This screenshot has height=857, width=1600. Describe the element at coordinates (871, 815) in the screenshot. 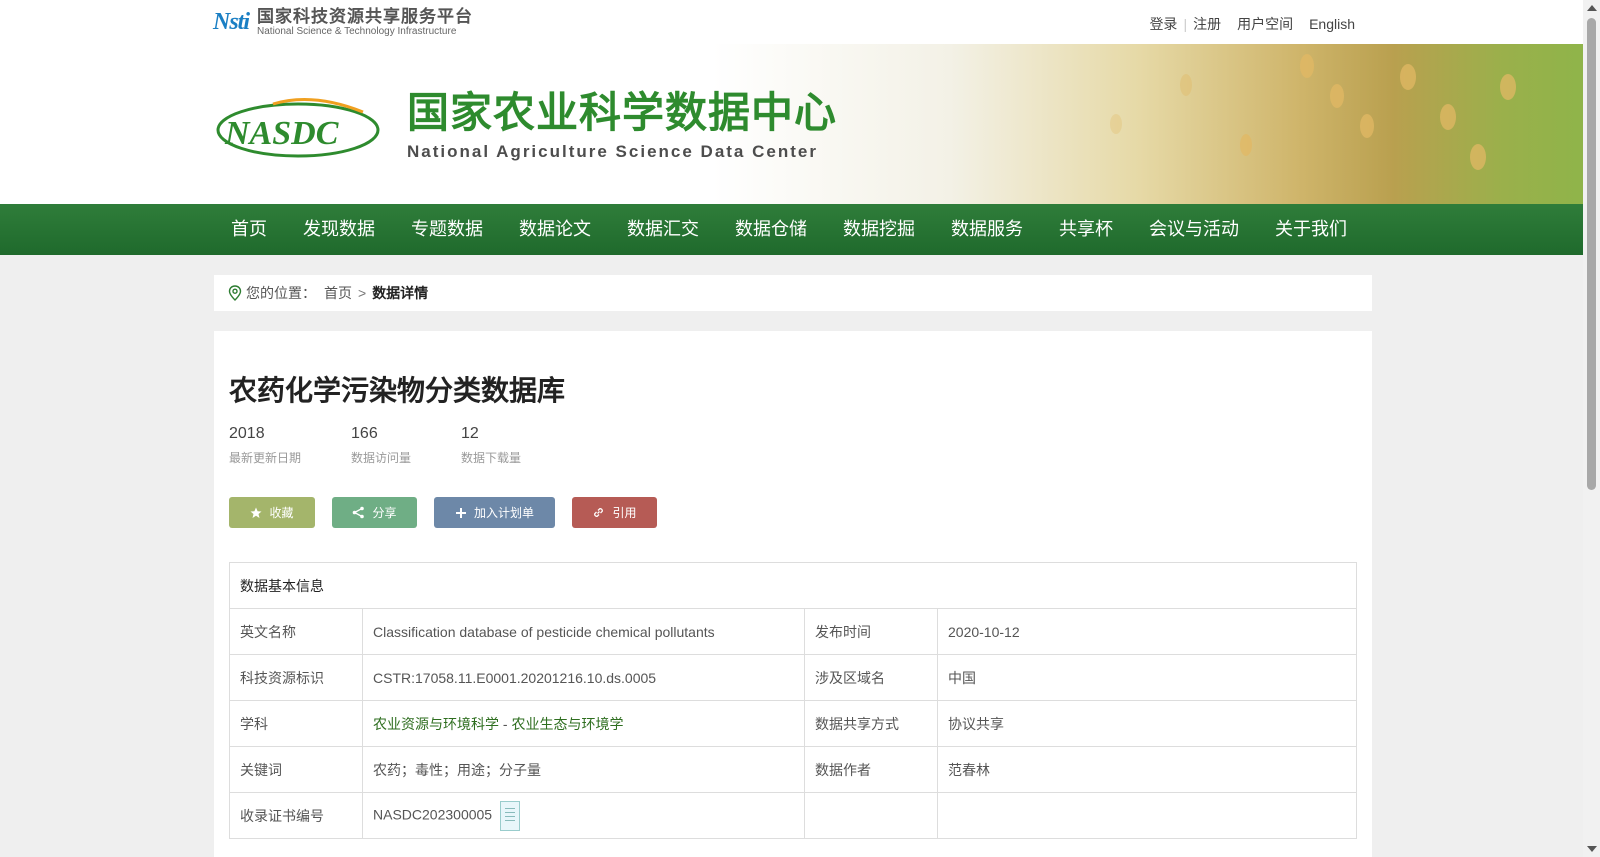

I see `row-key` at that location.